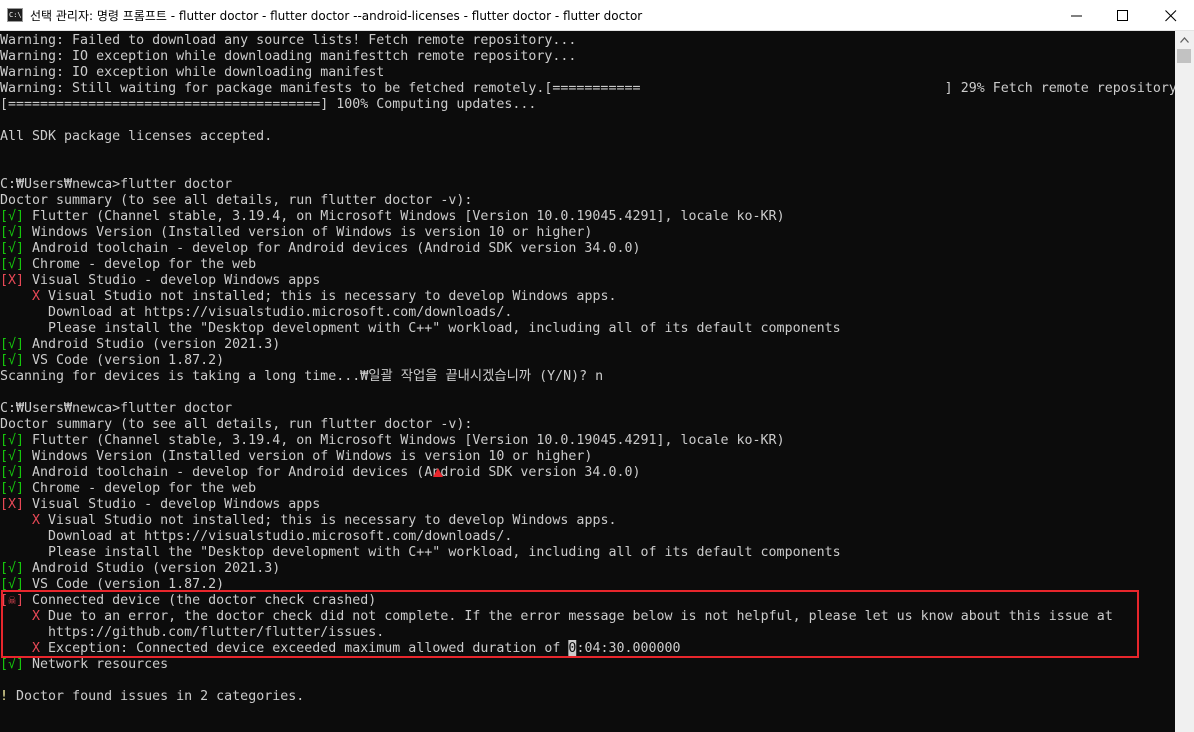 The width and height of the screenshot is (1194, 732). What do you see at coordinates (156, 696) in the screenshot?
I see `console-text-segment: Doctor found issues in 2 categories.` at bounding box center [156, 696].